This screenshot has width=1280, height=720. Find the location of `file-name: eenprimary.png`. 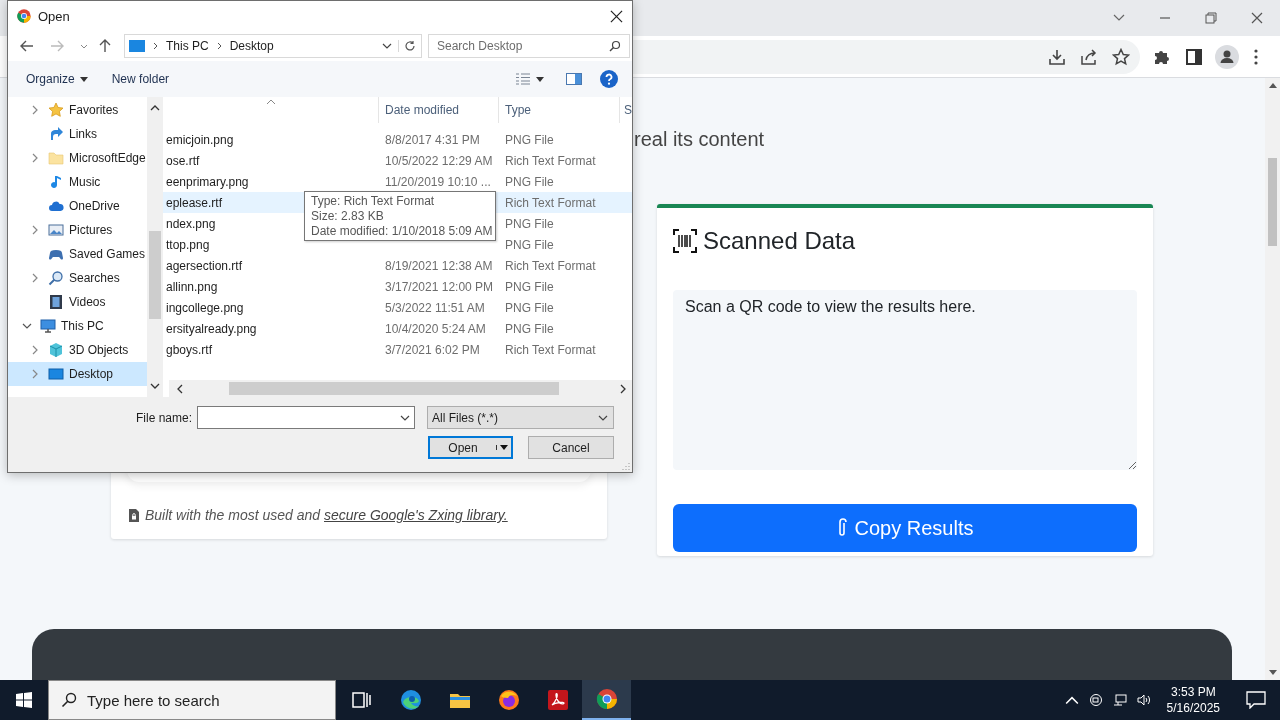

file-name: eenprimary.png is located at coordinates (207, 181).